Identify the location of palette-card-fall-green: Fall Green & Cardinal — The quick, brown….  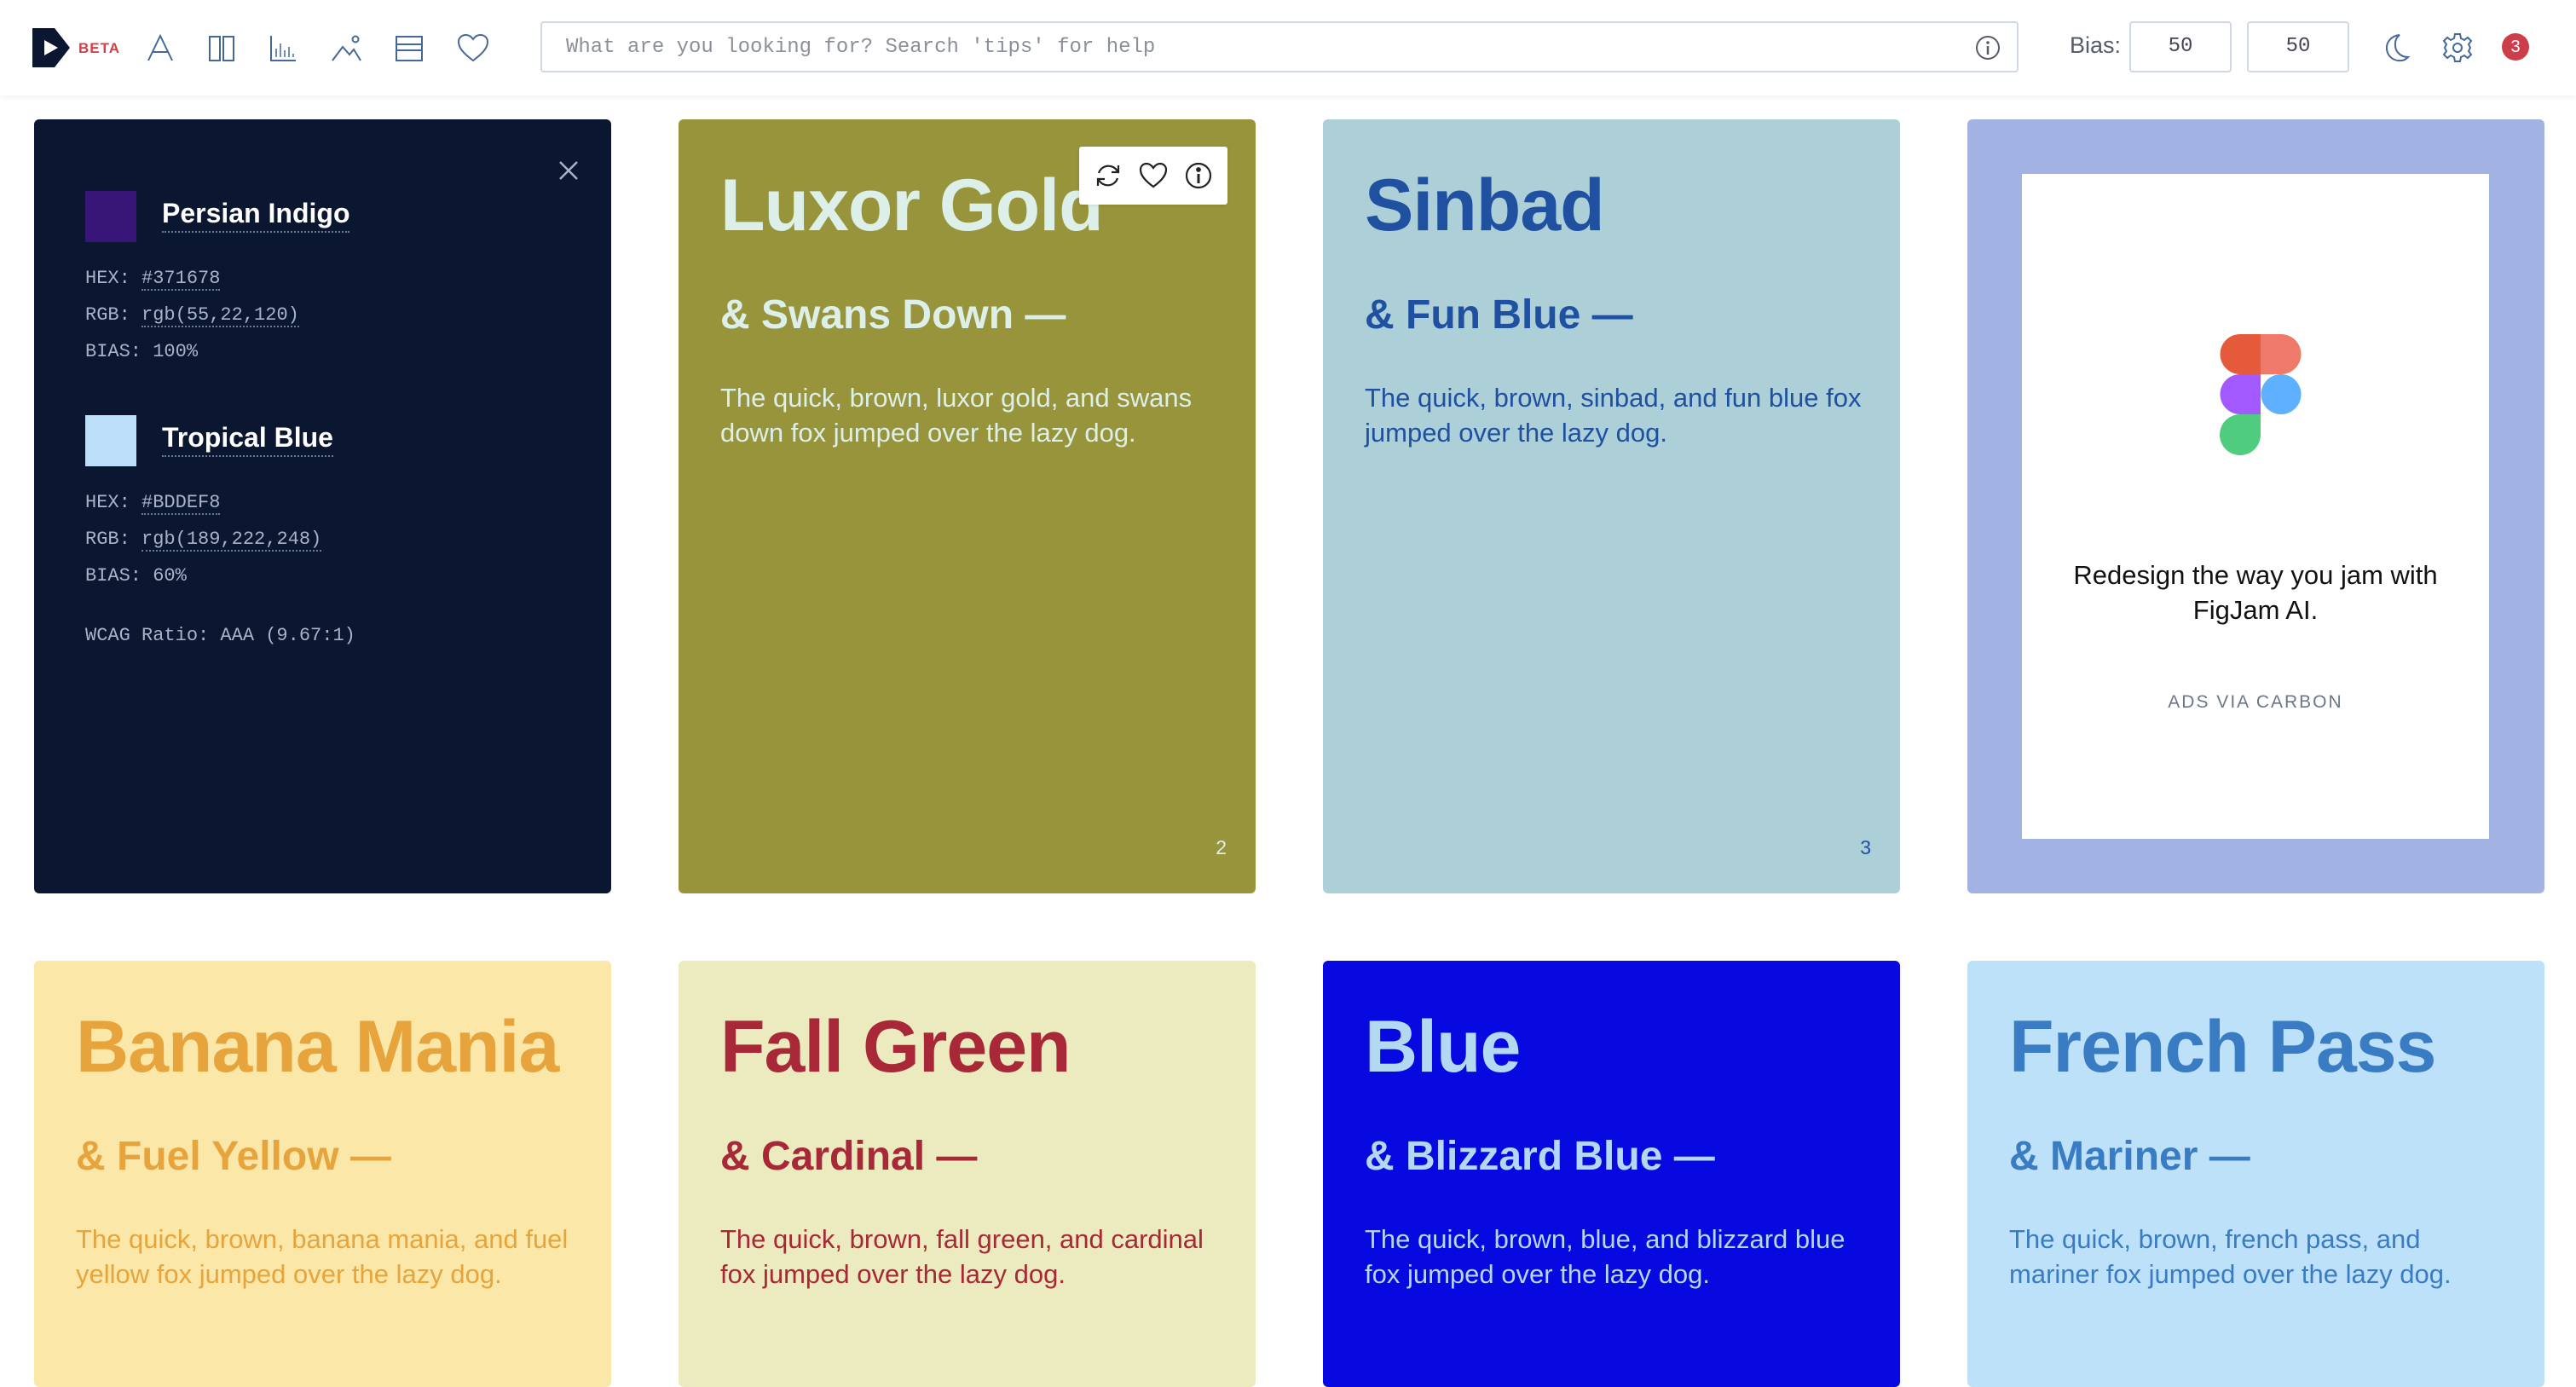
(967, 1174).